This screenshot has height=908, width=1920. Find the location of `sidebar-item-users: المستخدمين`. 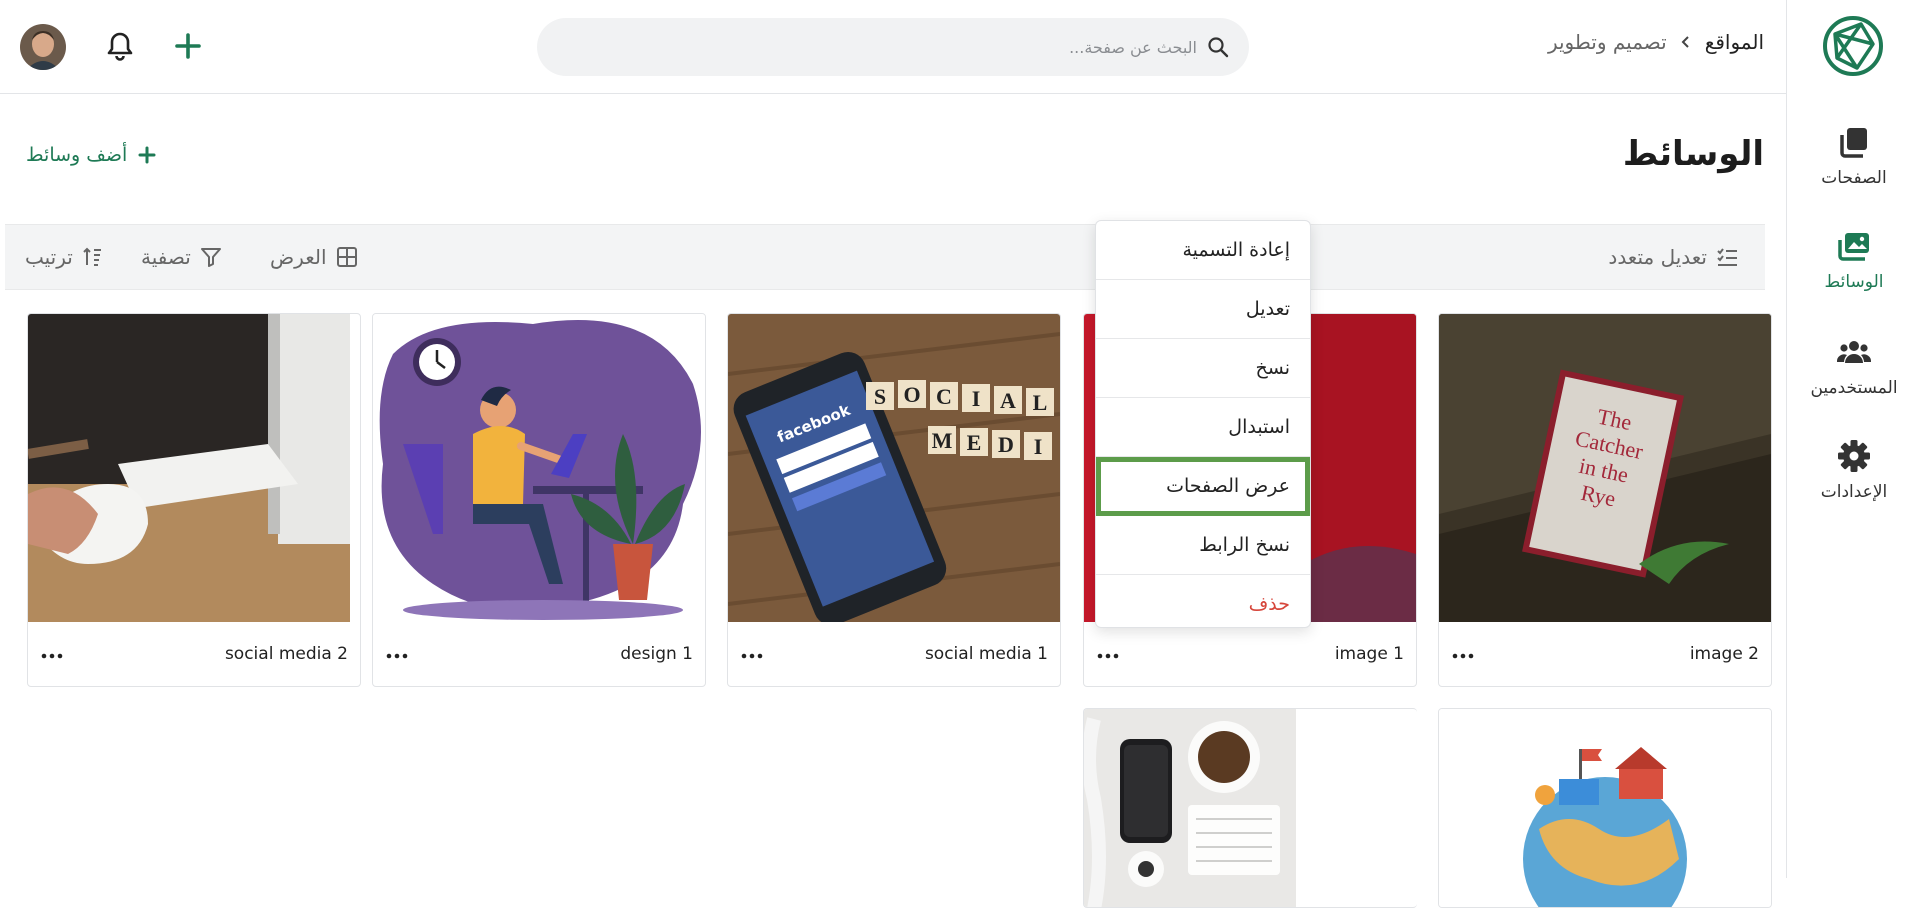

sidebar-item-users: المستخدمين is located at coordinates (1853, 379).